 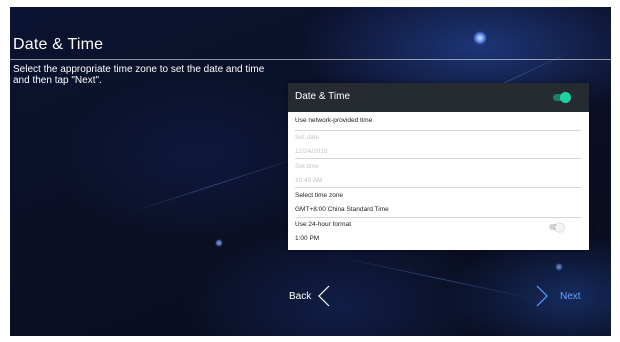 I want to click on format-24h-label: Use 24-hour format, so click(x=323, y=224).